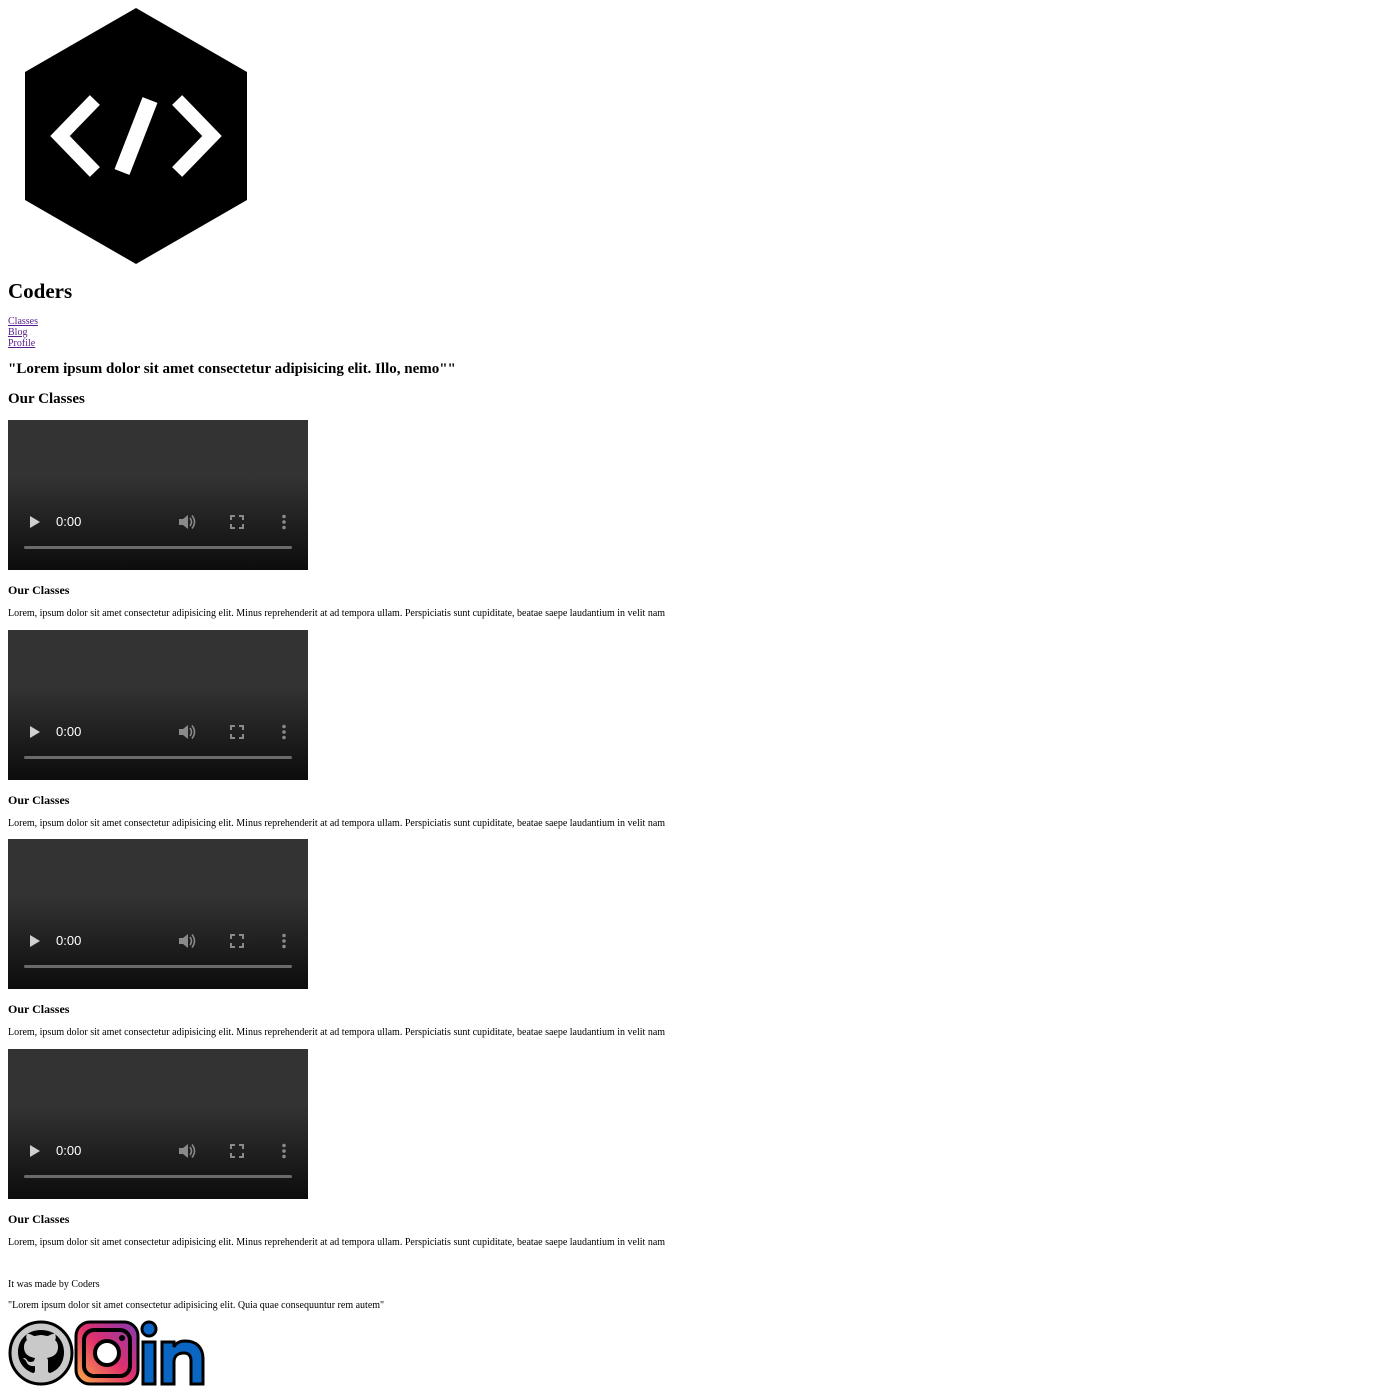  I want to click on main-nav: Classes Blog Profile, so click(23, 332).